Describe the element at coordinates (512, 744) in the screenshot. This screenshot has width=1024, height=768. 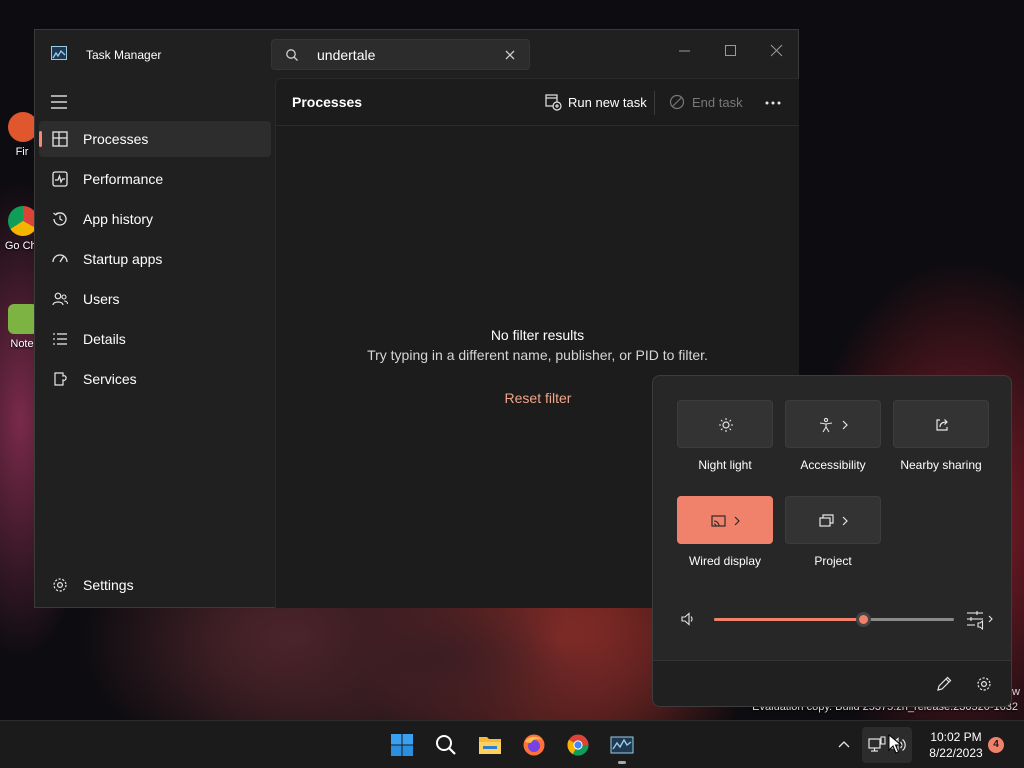
I see `taskbar: 10:02 PM 8/22/2023 4` at that location.